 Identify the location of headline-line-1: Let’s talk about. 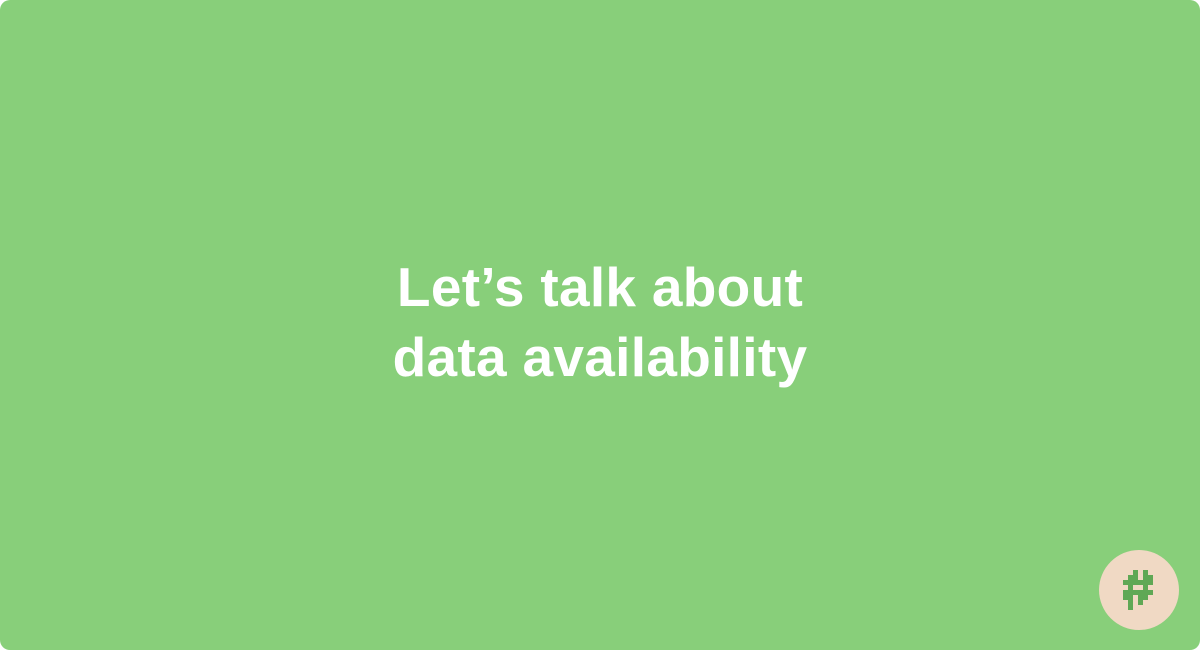
(600, 287).